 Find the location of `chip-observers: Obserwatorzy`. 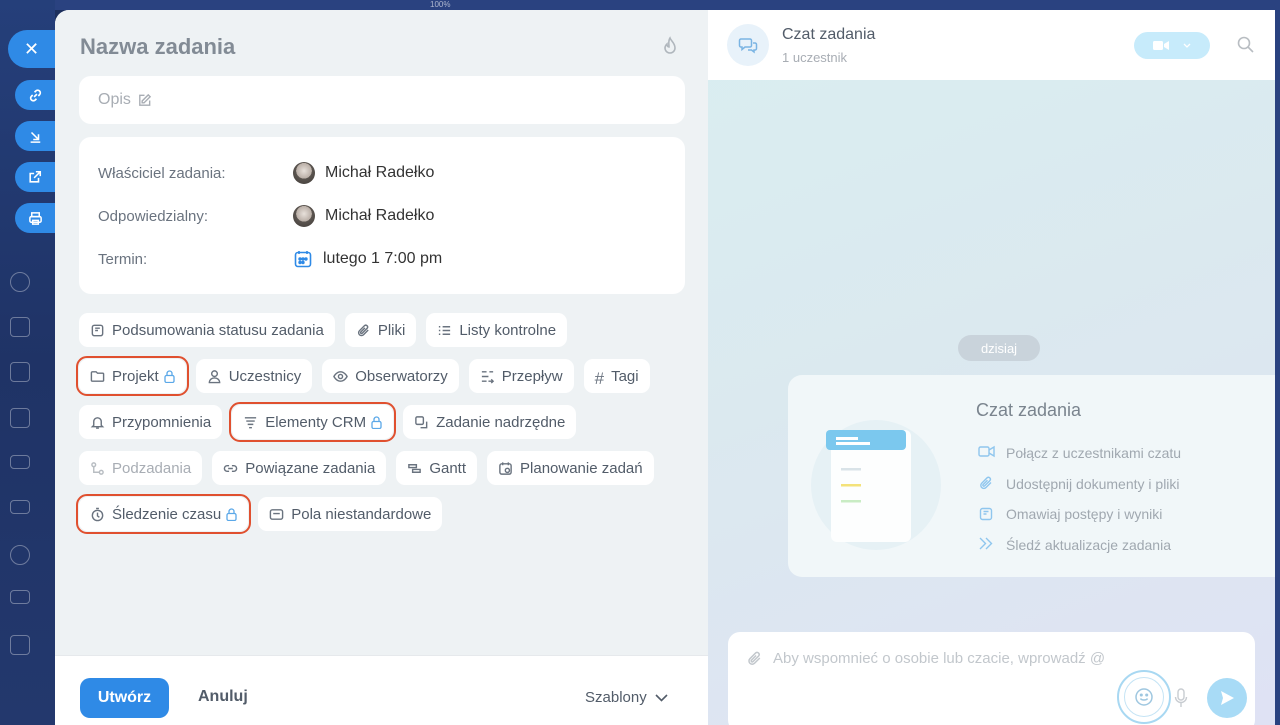

chip-observers: Obserwatorzy is located at coordinates (390, 376).